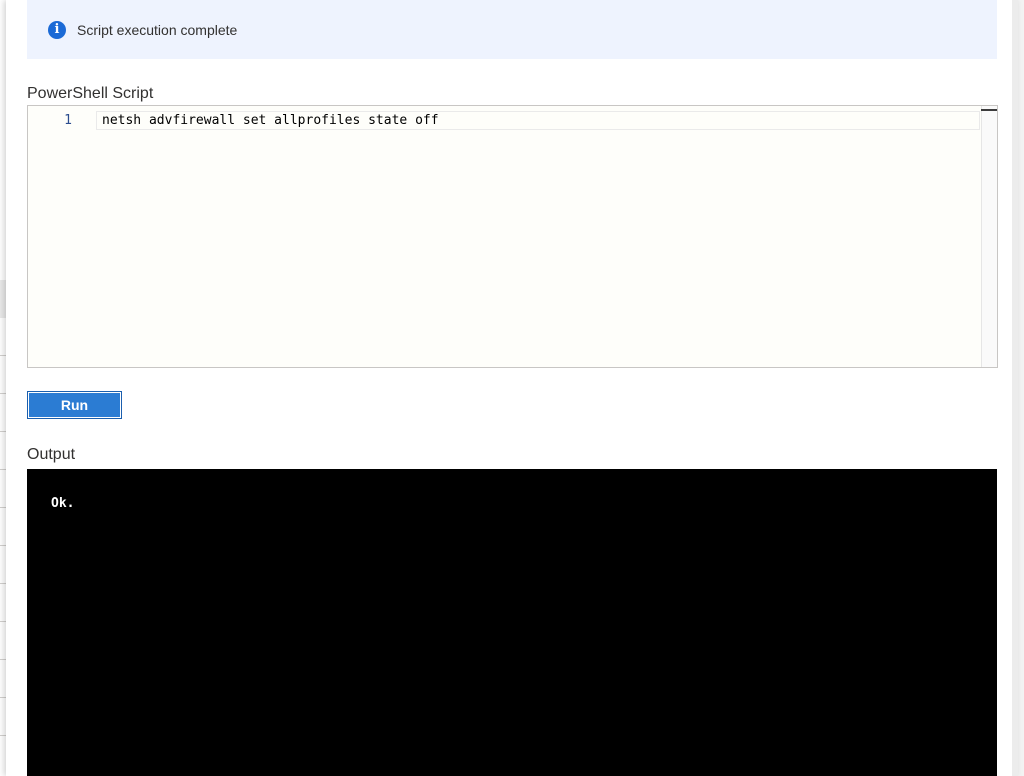  Describe the element at coordinates (1015, 388) in the screenshot. I see `panel-scrollbar` at that location.